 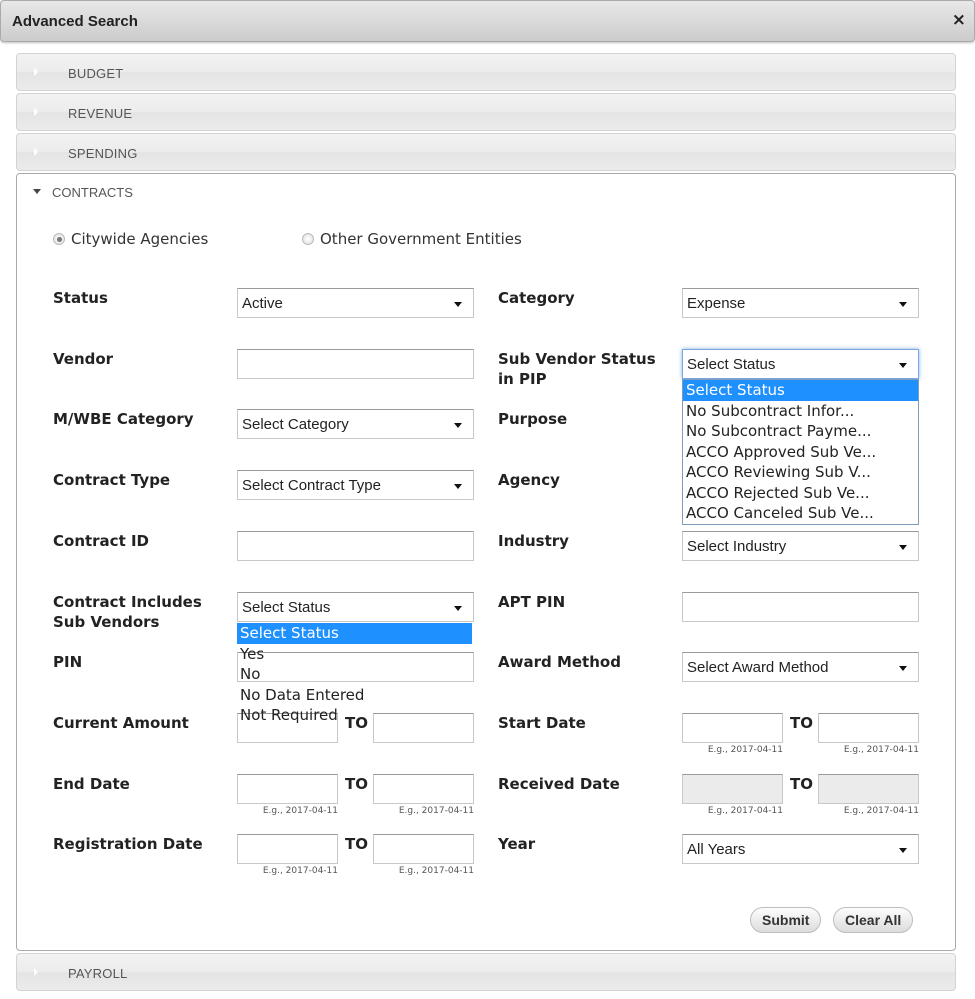 What do you see at coordinates (355, 424) in the screenshot?
I see `mwbe-category-select: Select Category` at bounding box center [355, 424].